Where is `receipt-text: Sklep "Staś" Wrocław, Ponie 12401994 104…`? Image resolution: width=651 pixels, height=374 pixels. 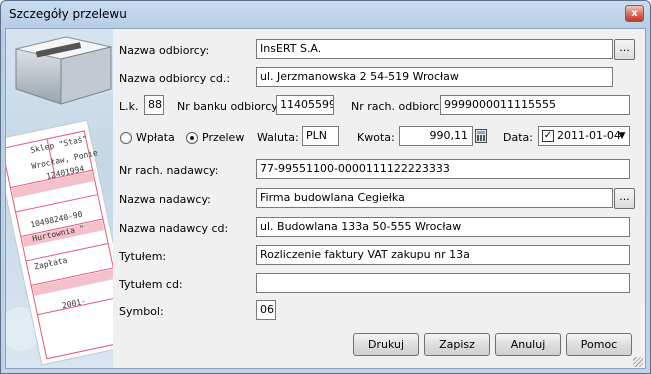
receipt-text: Sklep "Staś" Wrocław, Ponie 12401994 104… is located at coordinates (59, 198).